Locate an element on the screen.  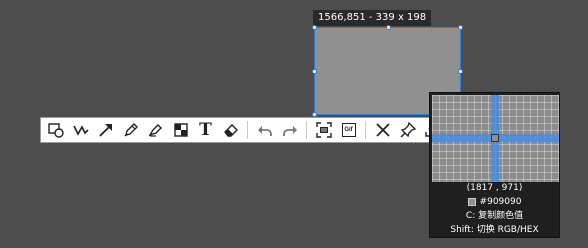
marker-icon is located at coordinates (154, 130).